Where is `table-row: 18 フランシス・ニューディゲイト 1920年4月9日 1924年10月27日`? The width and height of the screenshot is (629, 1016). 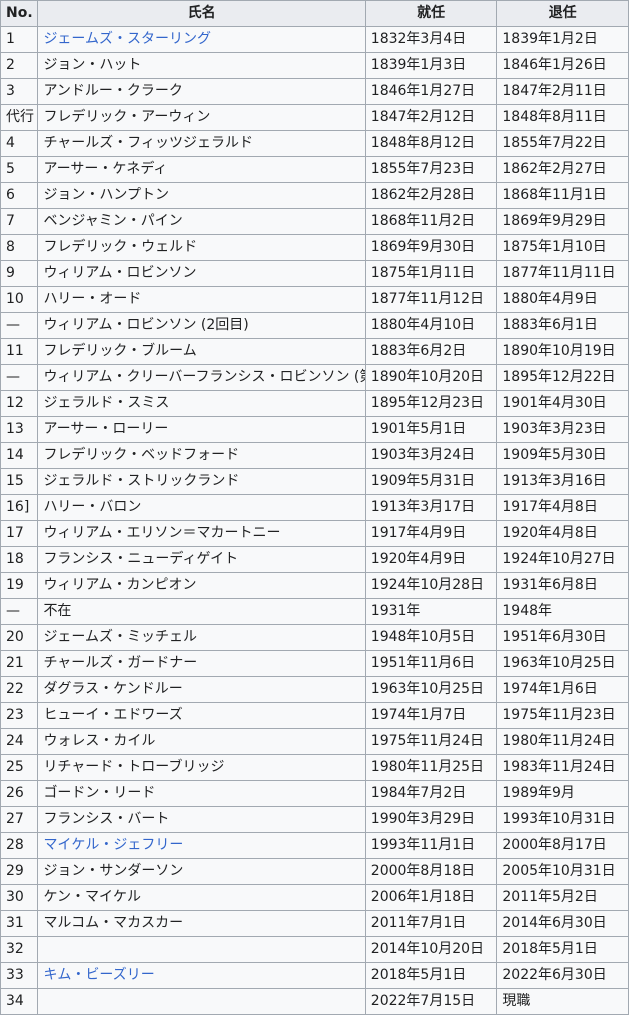
table-row: 18 フランシス・ニューディゲイト 1920年4月9日 1924年10月27日 is located at coordinates (314, 559).